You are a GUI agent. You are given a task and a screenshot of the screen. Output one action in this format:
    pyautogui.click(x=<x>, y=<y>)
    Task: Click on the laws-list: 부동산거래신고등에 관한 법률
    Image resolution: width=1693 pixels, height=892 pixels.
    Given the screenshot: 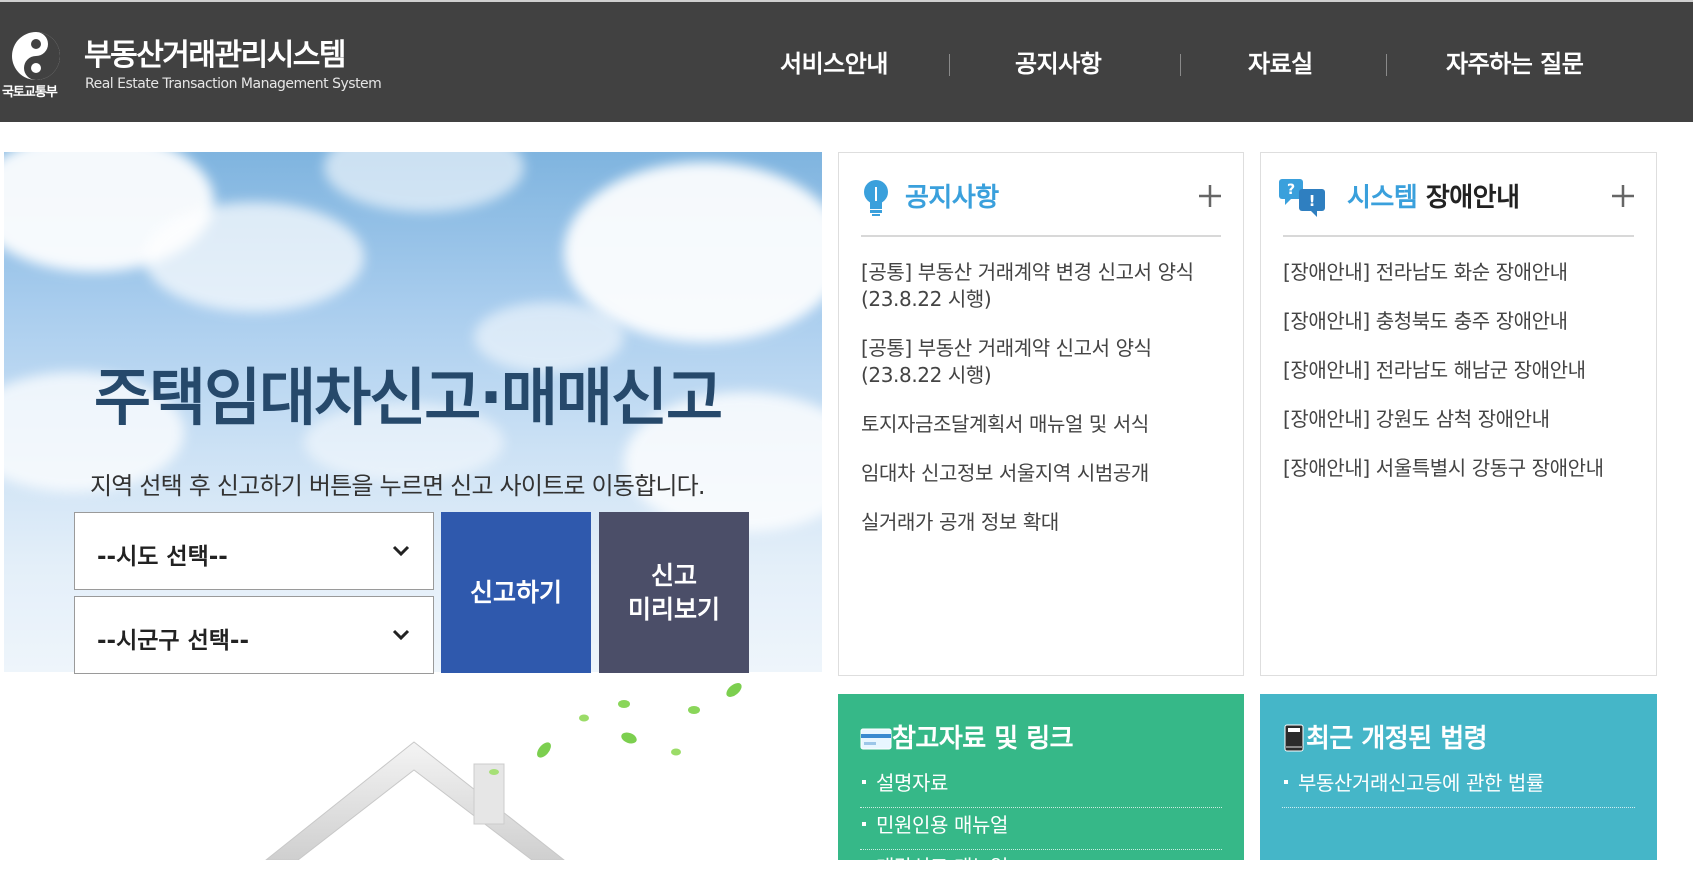 What is the action you would take?
    pyautogui.click(x=1458, y=787)
    